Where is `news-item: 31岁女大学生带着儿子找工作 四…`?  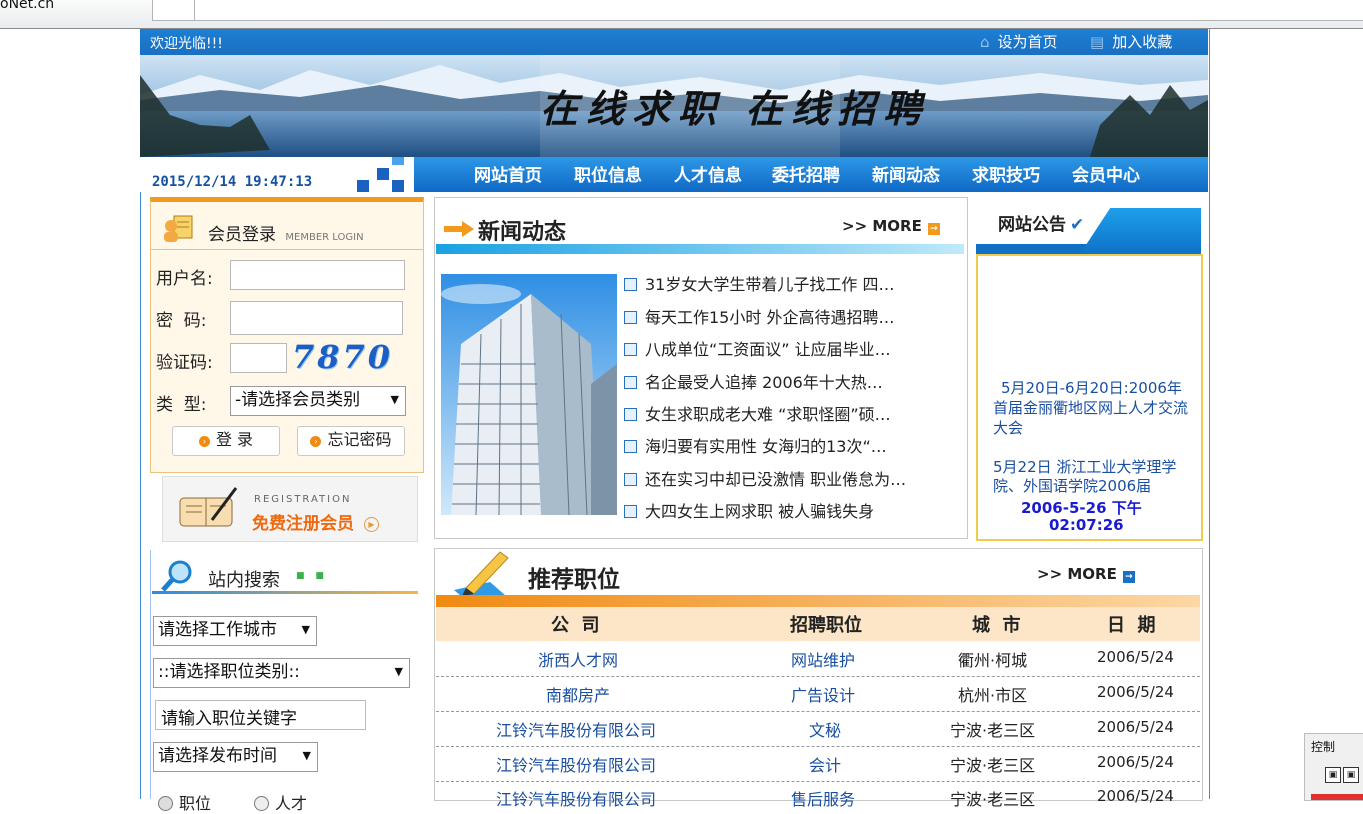
news-item: 31岁女大学生带着儿子找工作 四… is located at coordinates (759, 283).